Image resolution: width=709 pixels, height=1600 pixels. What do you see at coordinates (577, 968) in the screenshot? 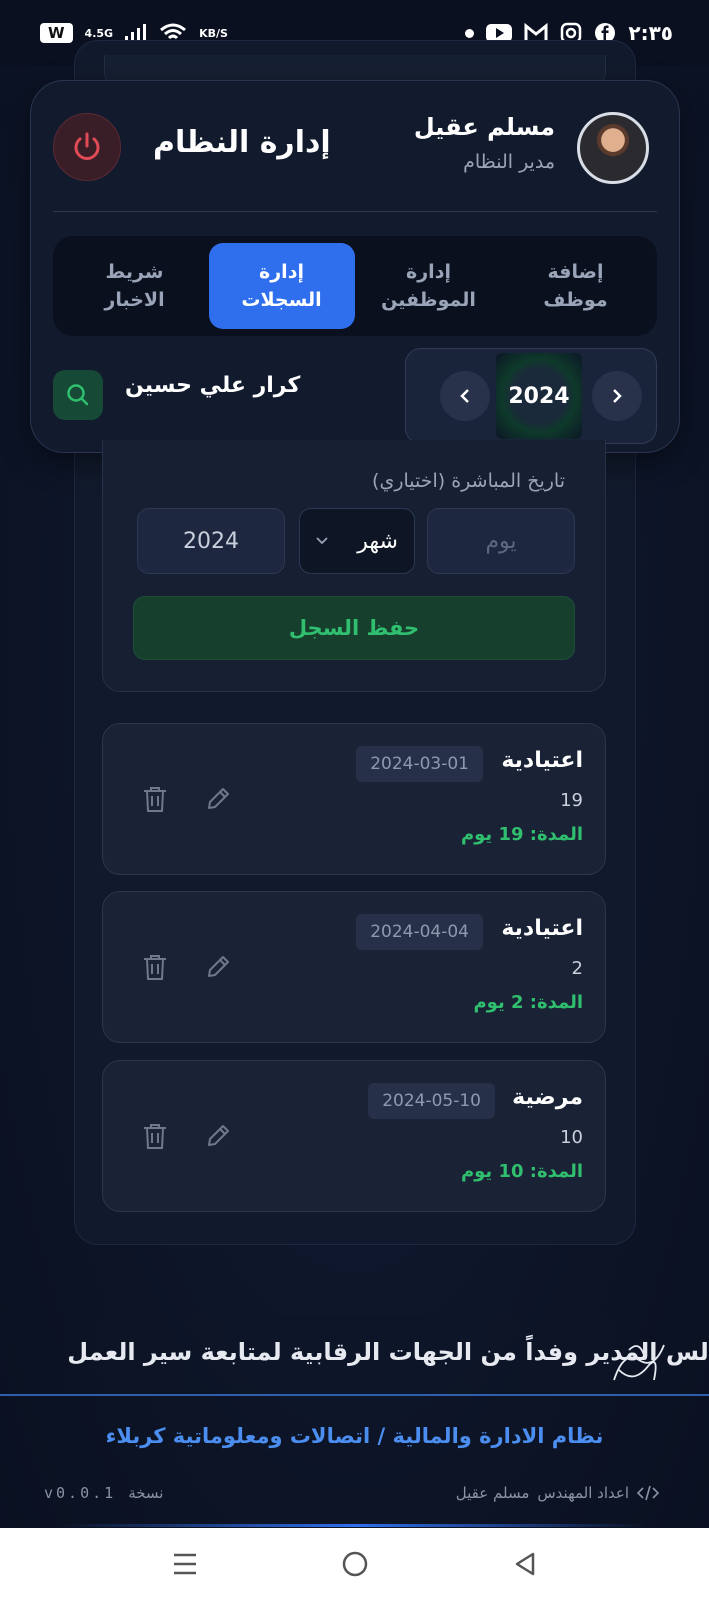
I see `record-days: 2` at bounding box center [577, 968].